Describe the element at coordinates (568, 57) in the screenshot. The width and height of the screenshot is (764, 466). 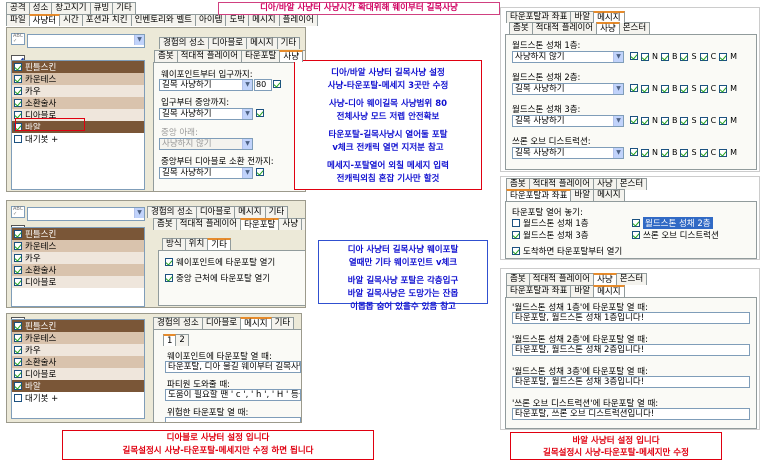
I see `baal-area-select: 사냥하지 않기 ▼` at that location.